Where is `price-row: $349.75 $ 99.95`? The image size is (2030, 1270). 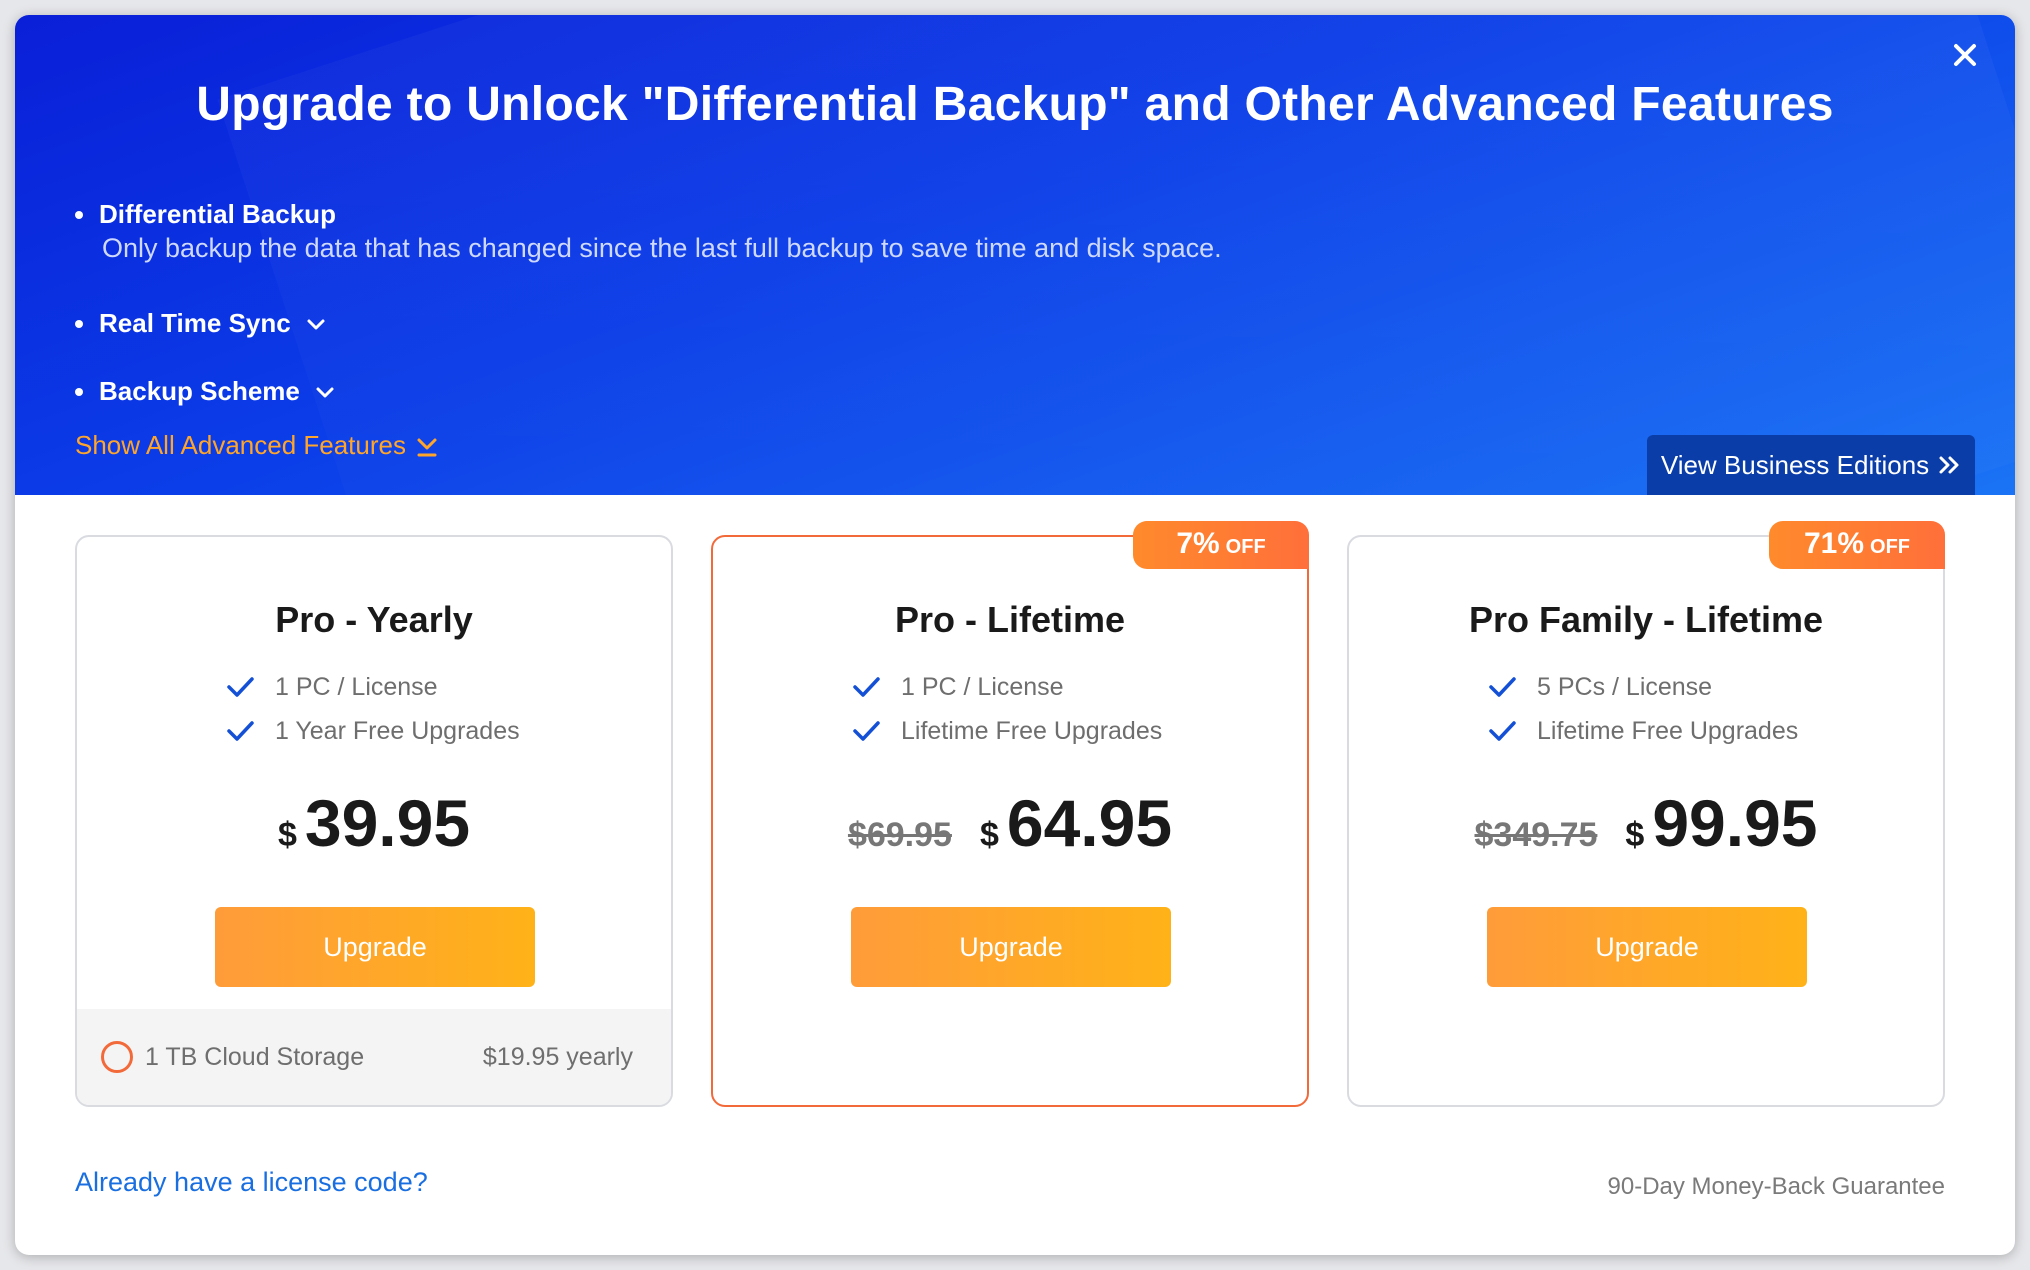
price-row: $349.75 $ 99.95 is located at coordinates (1646, 823).